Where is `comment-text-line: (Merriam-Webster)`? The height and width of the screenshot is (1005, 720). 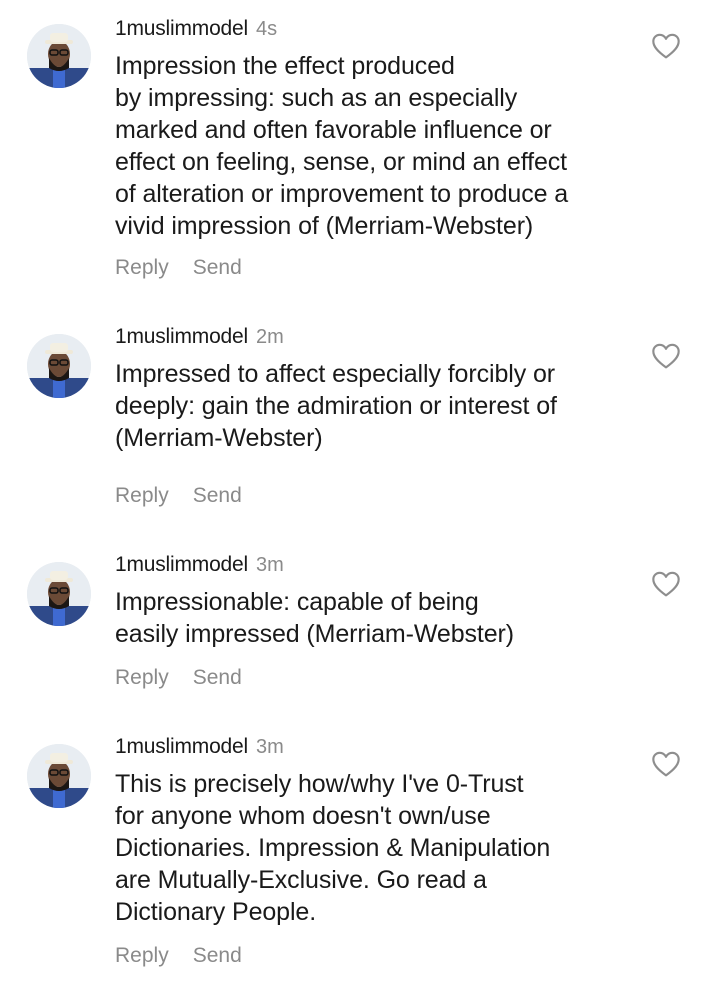
comment-text-line: (Merriam-Webster) is located at coordinates (219, 438).